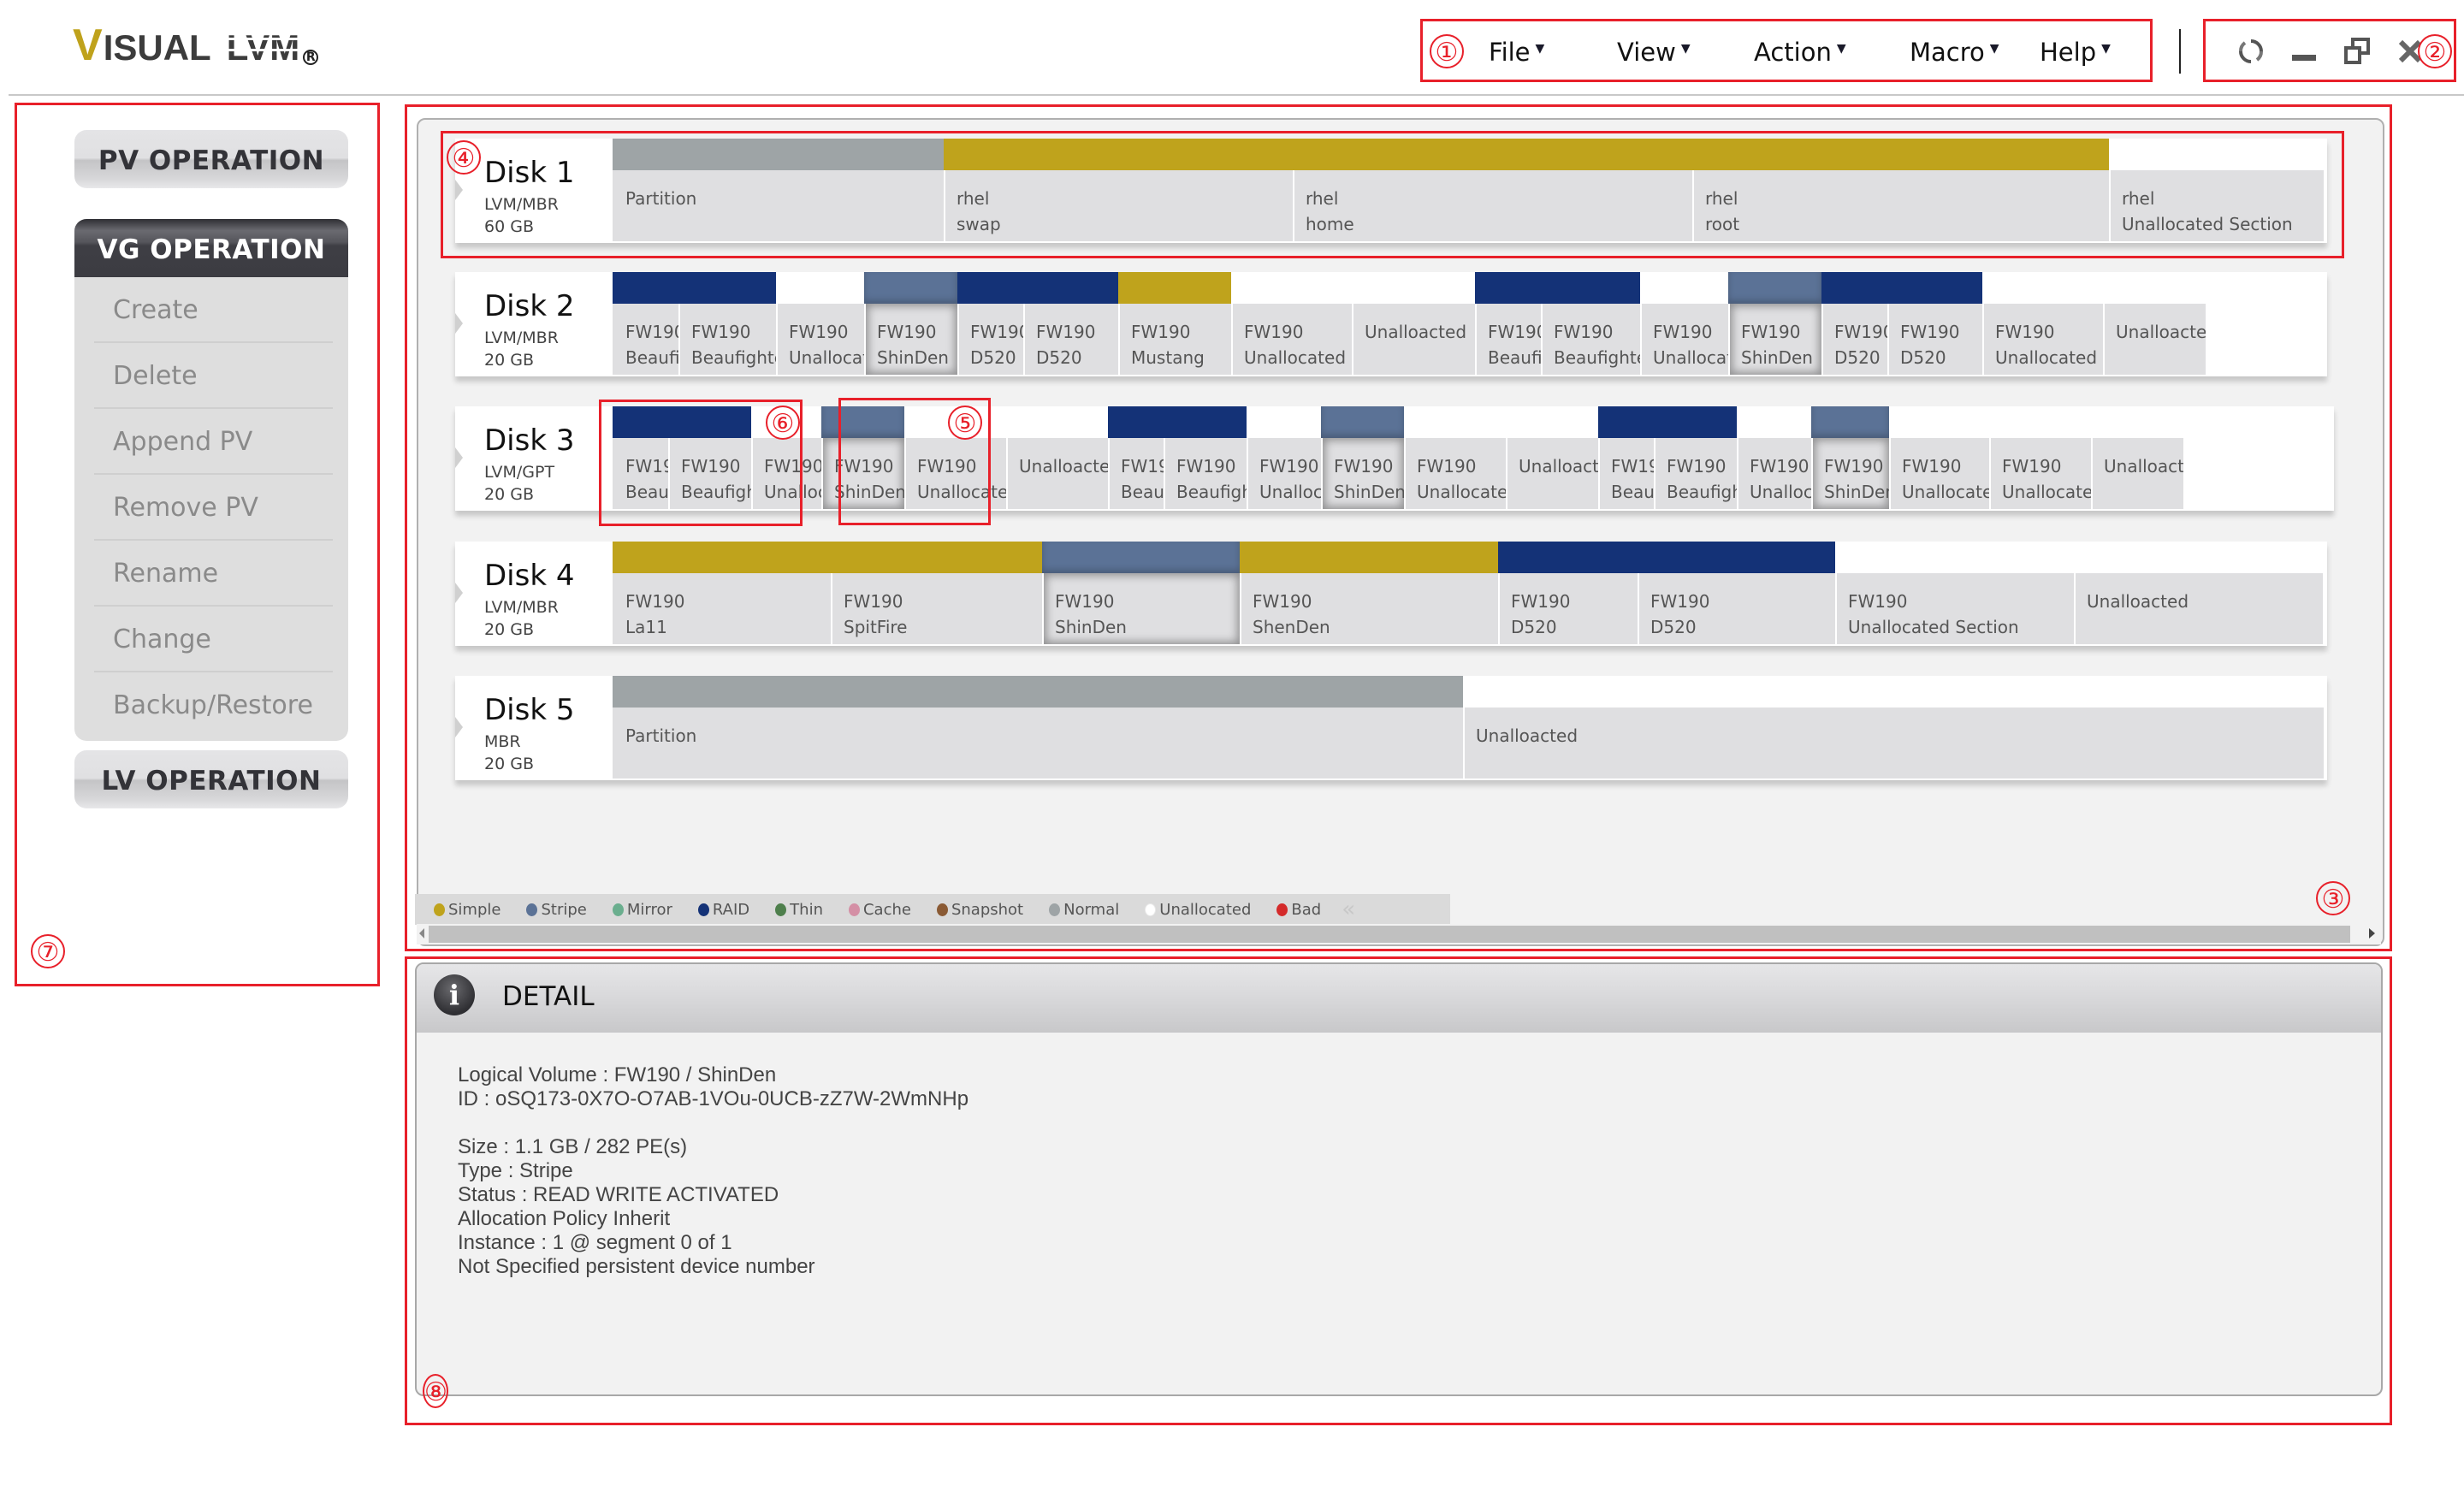 The height and width of the screenshot is (1492, 2464). What do you see at coordinates (213, 574) in the screenshot?
I see `vg-rename-item: Rename` at bounding box center [213, 574].